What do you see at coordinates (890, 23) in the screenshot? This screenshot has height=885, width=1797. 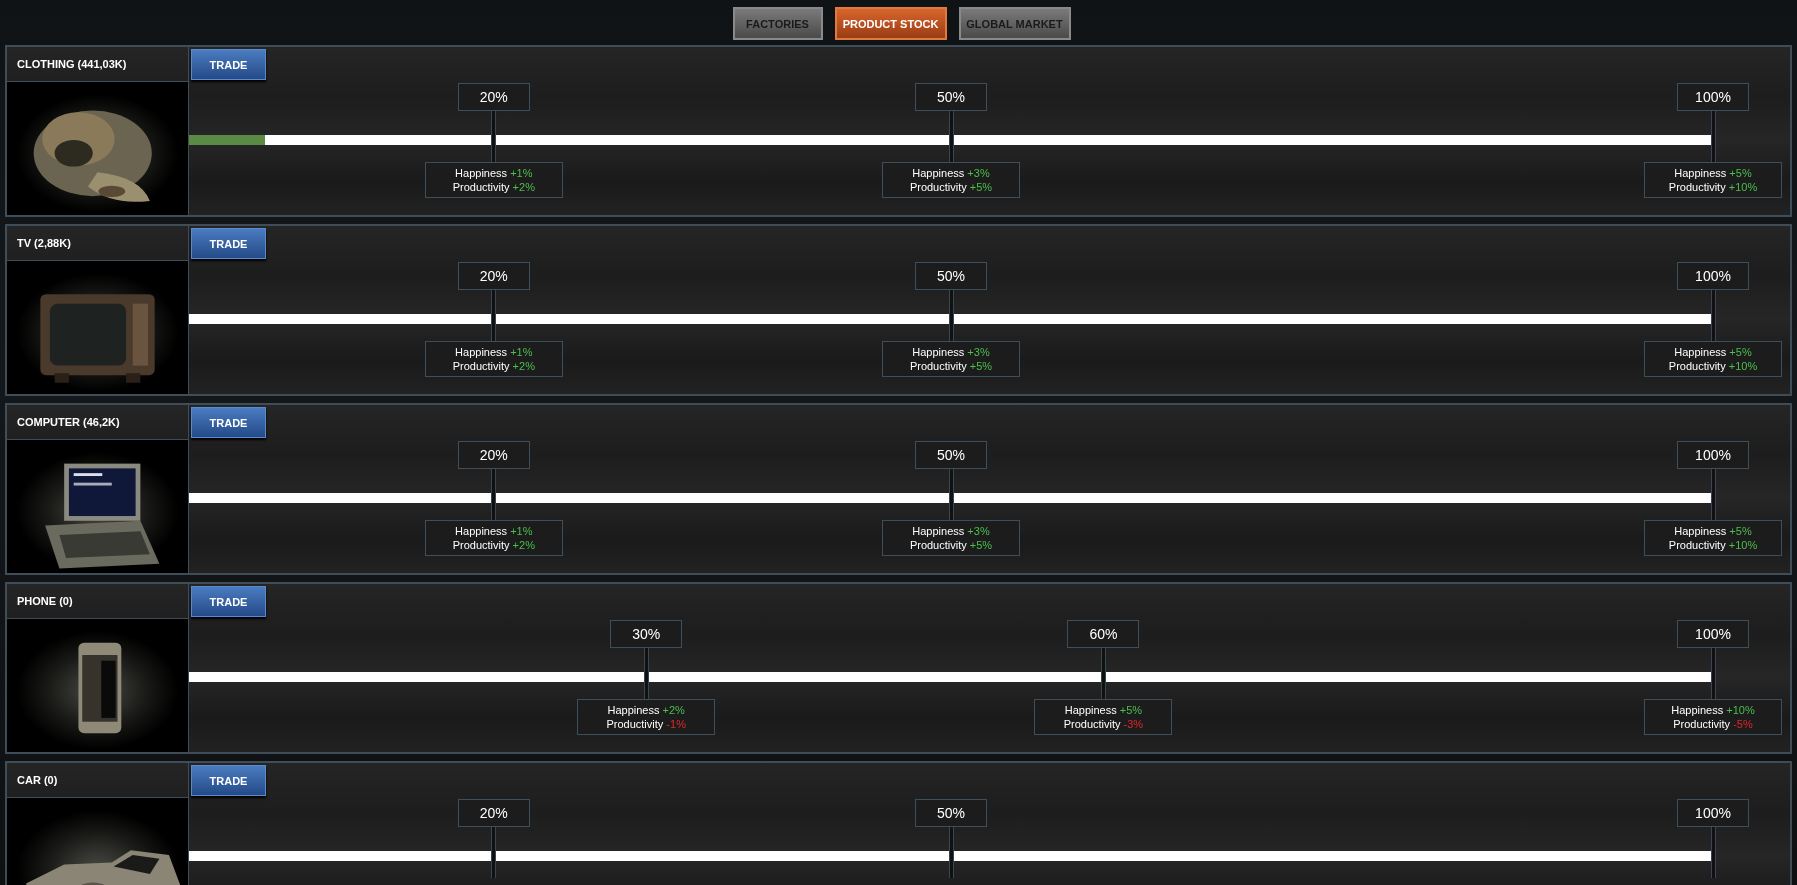 I see `tab: PRODUCT STOCK` at bounding box center [890, 23].